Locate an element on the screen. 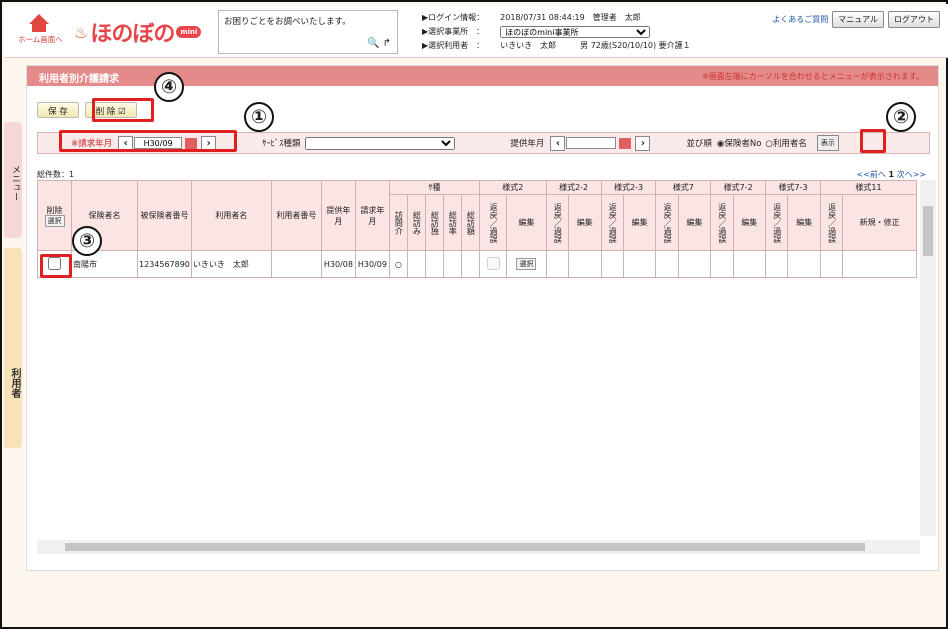  new-edit: 新規・修正 is located at coordinates (879, 222).